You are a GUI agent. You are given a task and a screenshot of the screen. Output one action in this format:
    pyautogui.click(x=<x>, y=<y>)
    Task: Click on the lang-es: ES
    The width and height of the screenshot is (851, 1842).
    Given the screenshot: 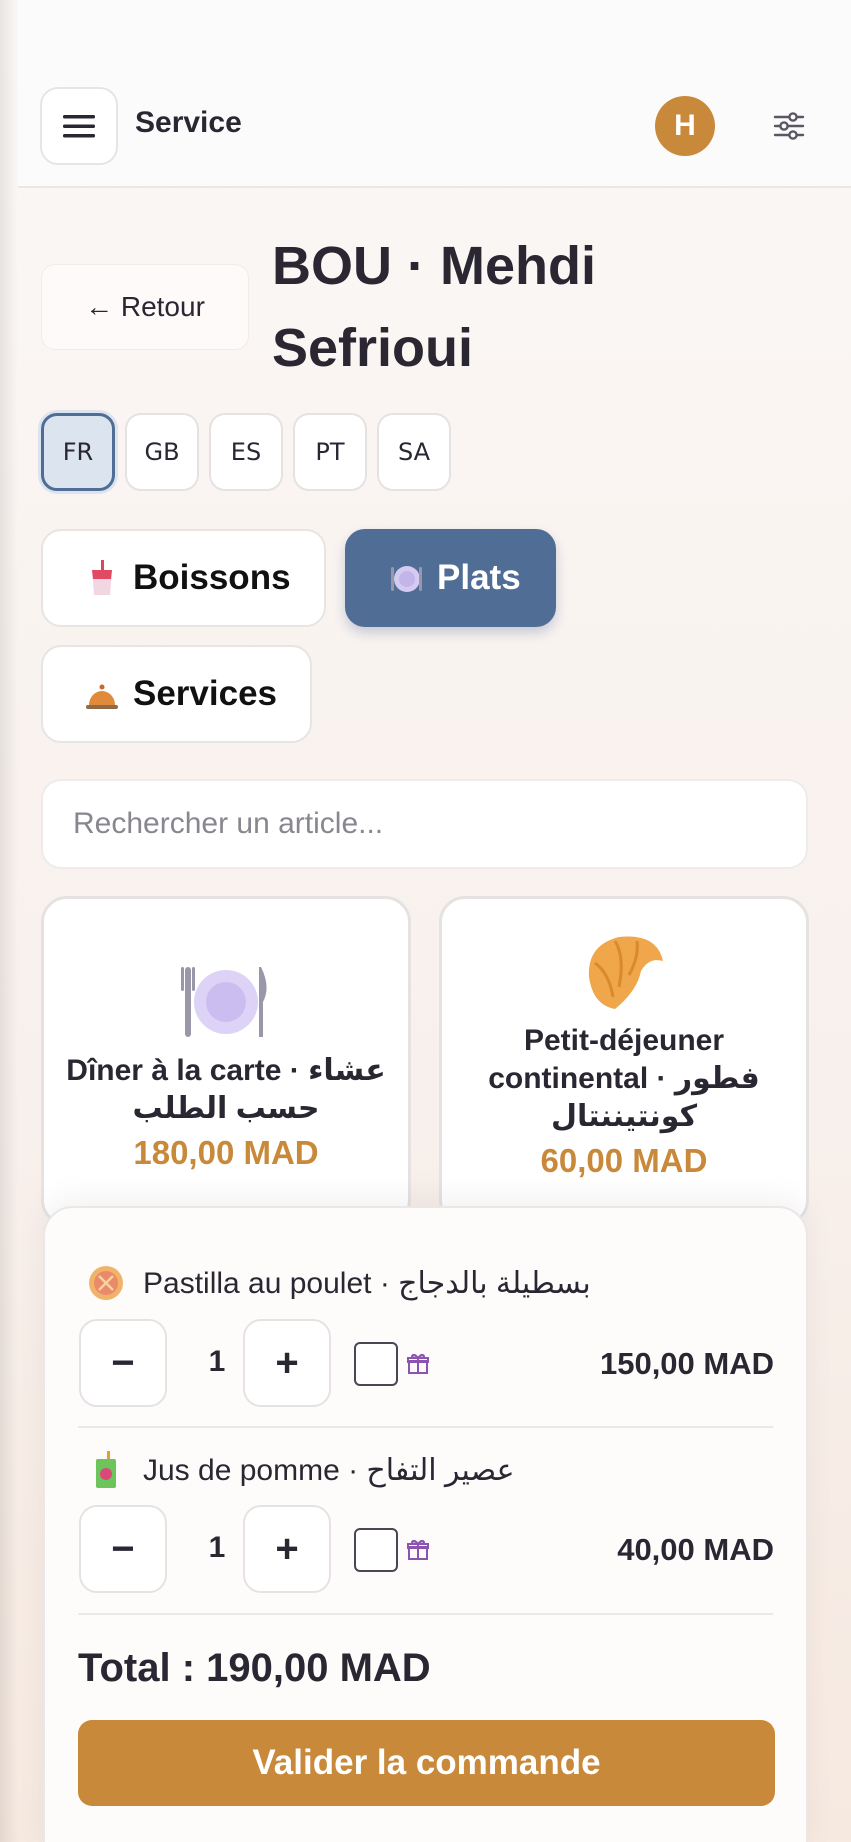 What is the action you would take?
    pyautogui.click(x=246, y=452)
    